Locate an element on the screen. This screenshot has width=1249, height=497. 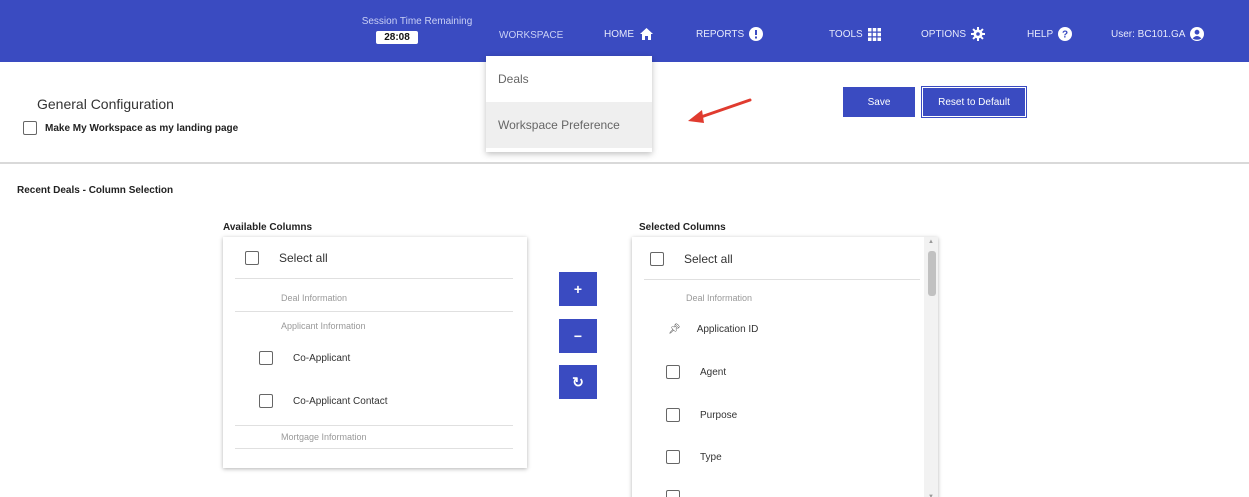
nav-help-label: HELP is located at coordinates (1040, 34).